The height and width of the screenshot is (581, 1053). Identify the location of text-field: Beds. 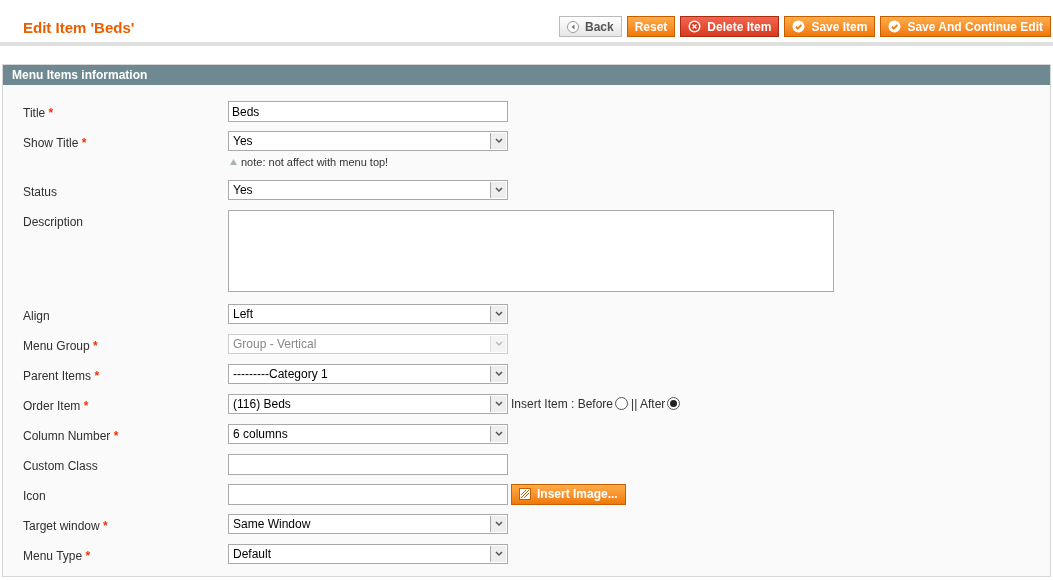
(368, 111).